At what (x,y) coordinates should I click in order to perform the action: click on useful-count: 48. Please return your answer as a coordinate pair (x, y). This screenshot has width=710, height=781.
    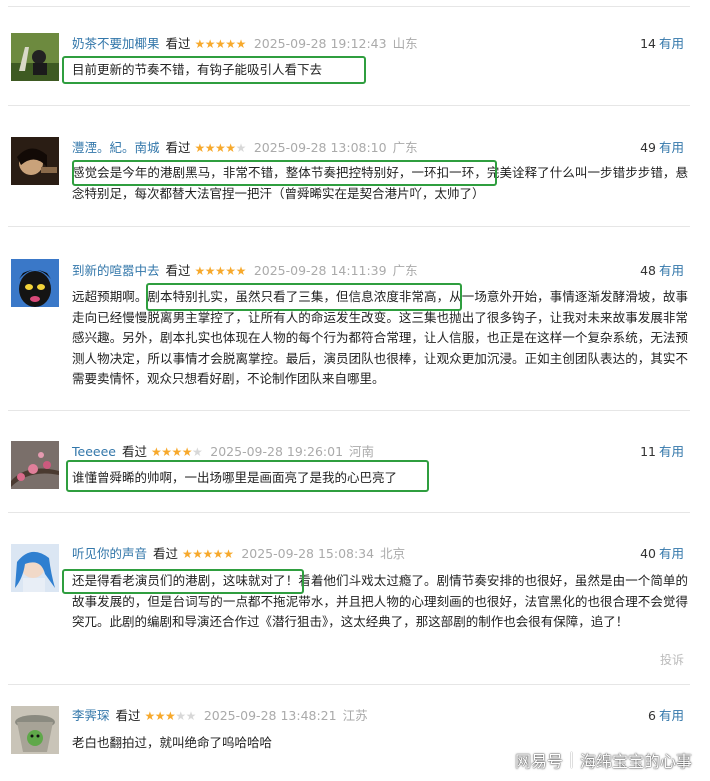
    Looking at the image, I should click on (648, 270).